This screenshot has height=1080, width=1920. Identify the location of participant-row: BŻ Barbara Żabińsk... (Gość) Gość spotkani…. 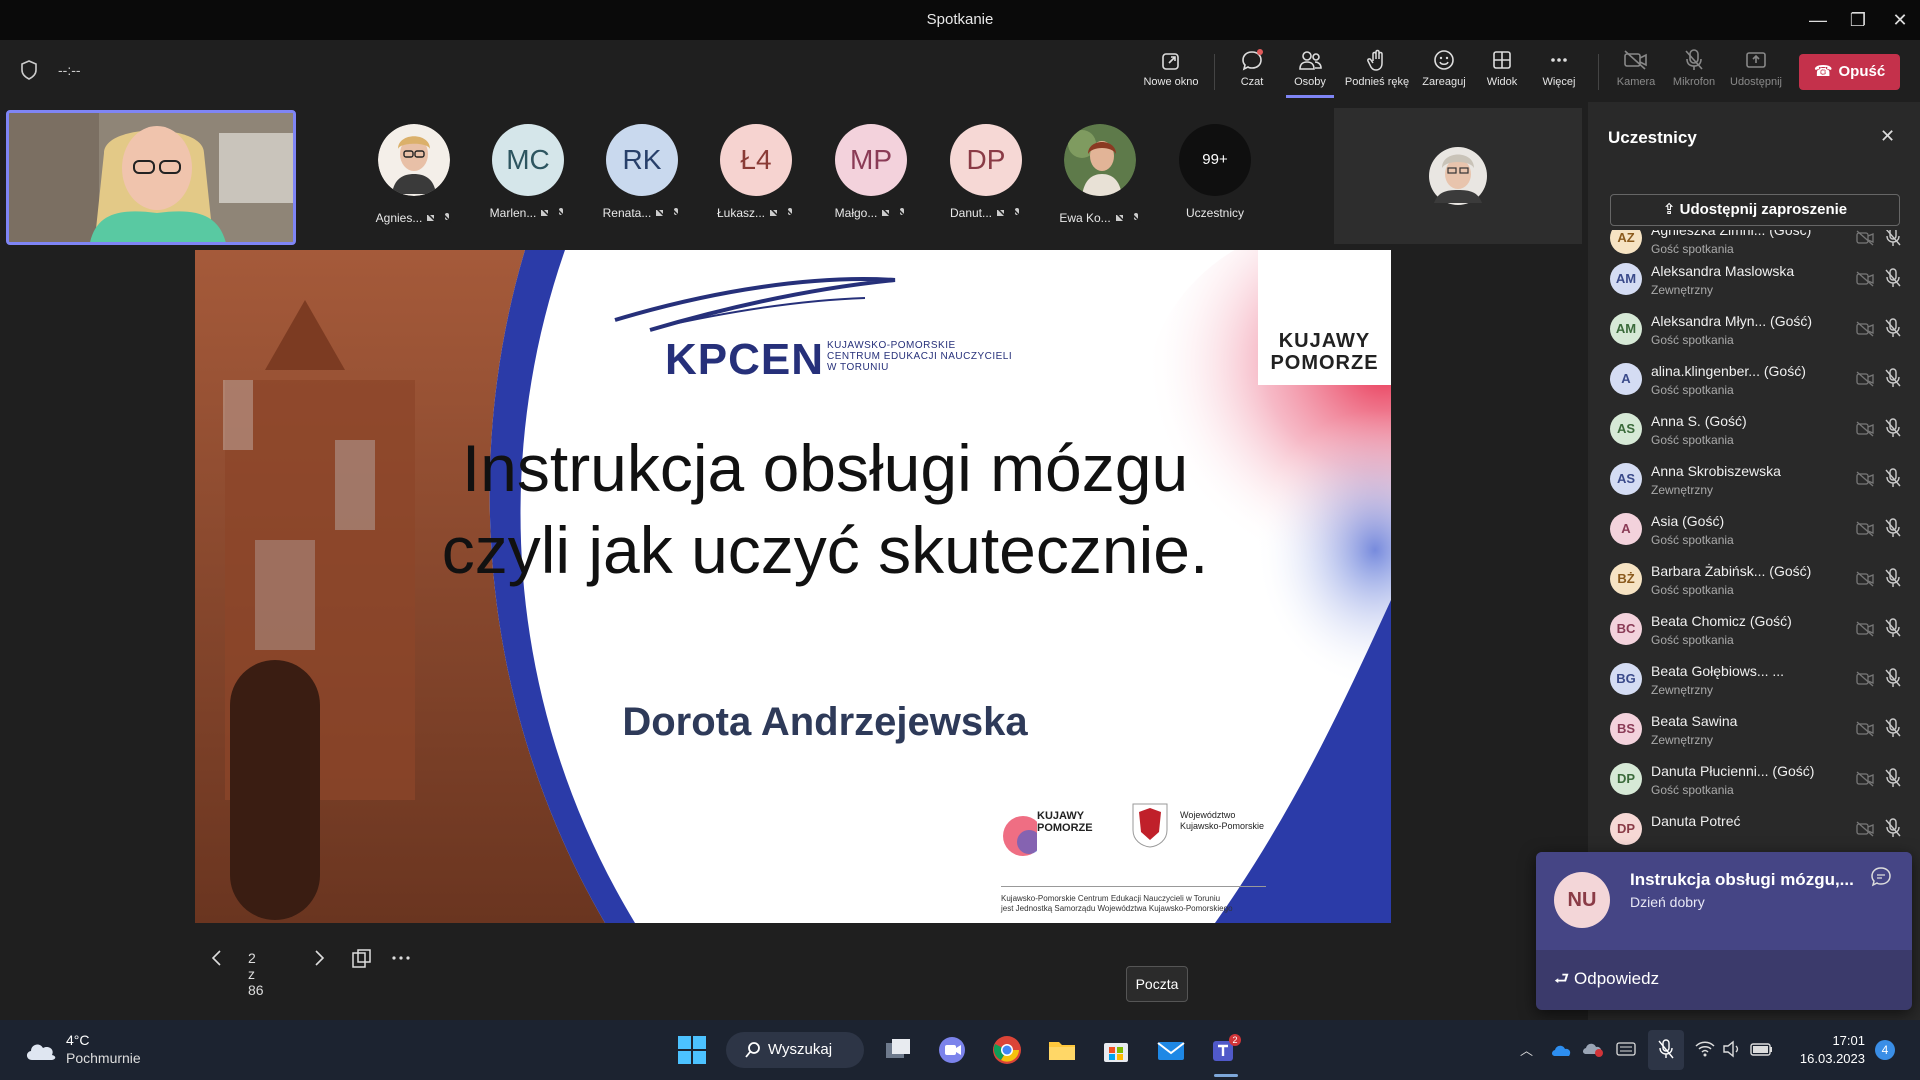
(1754, 580).